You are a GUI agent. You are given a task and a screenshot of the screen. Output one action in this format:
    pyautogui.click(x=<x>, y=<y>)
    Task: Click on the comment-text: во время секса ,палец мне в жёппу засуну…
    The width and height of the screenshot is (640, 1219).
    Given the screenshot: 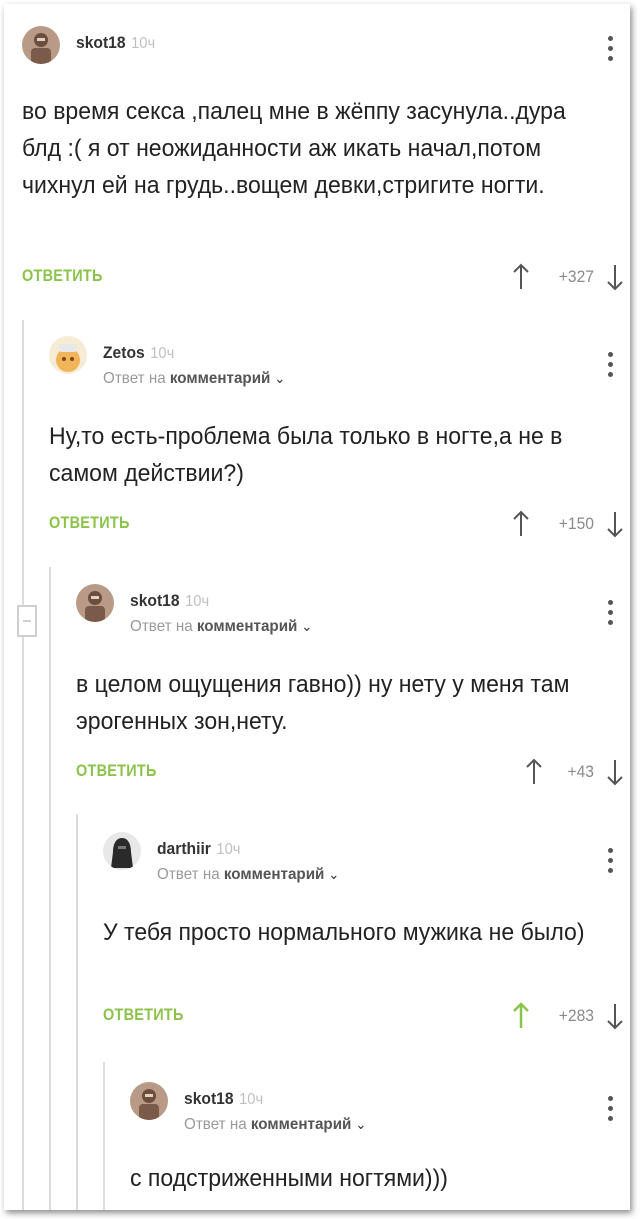 What is the action you would take?
    pyautogui.click(x=294, y=148)
    